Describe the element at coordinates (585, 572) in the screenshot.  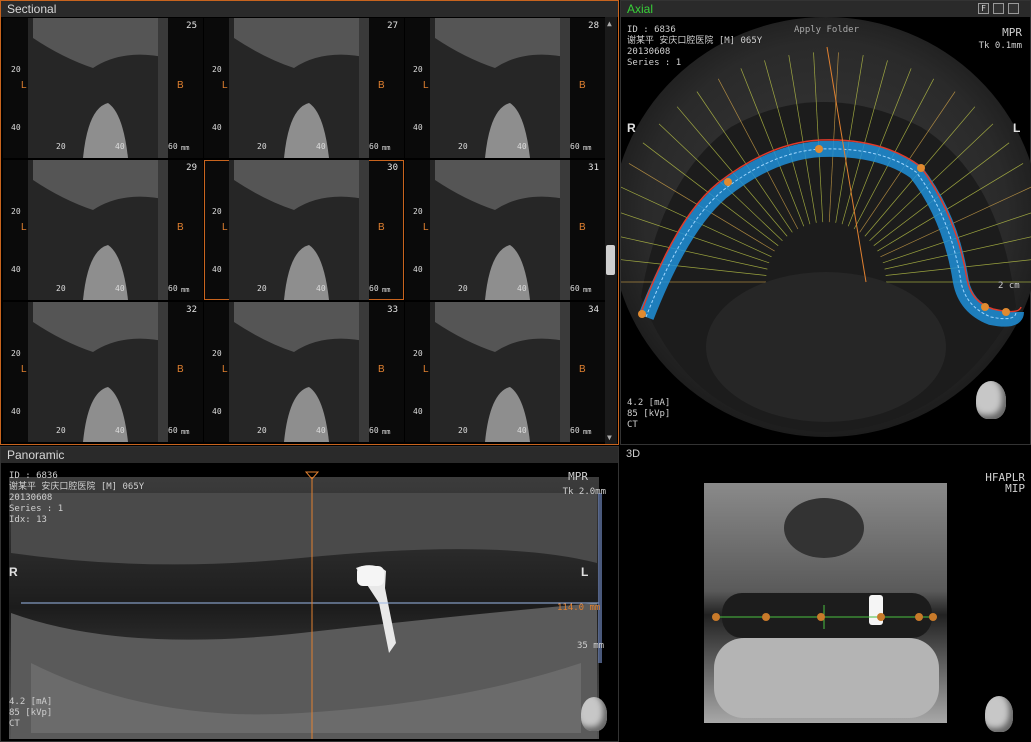
I see `panoramic-orient-right: L` at that location.